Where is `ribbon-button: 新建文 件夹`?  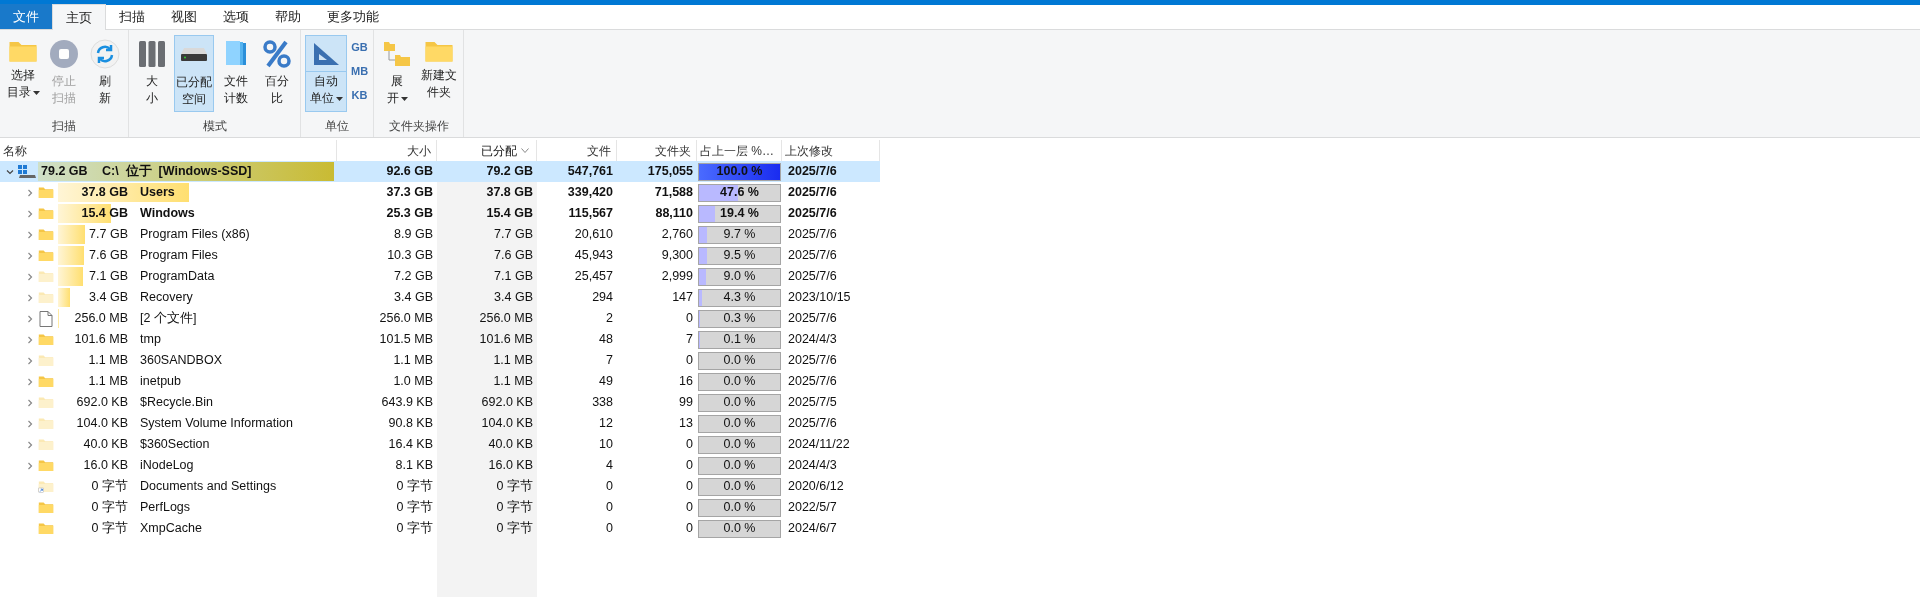
ribbon-button: 新建文 件夹 is located at coordinates (439, 73).